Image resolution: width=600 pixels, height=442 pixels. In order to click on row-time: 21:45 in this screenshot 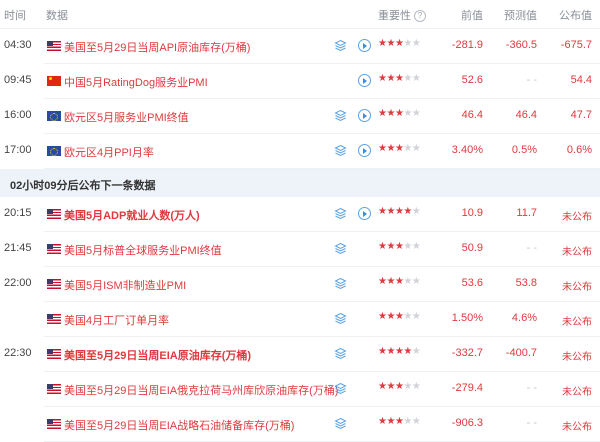, I will do `click(18, 248)`.